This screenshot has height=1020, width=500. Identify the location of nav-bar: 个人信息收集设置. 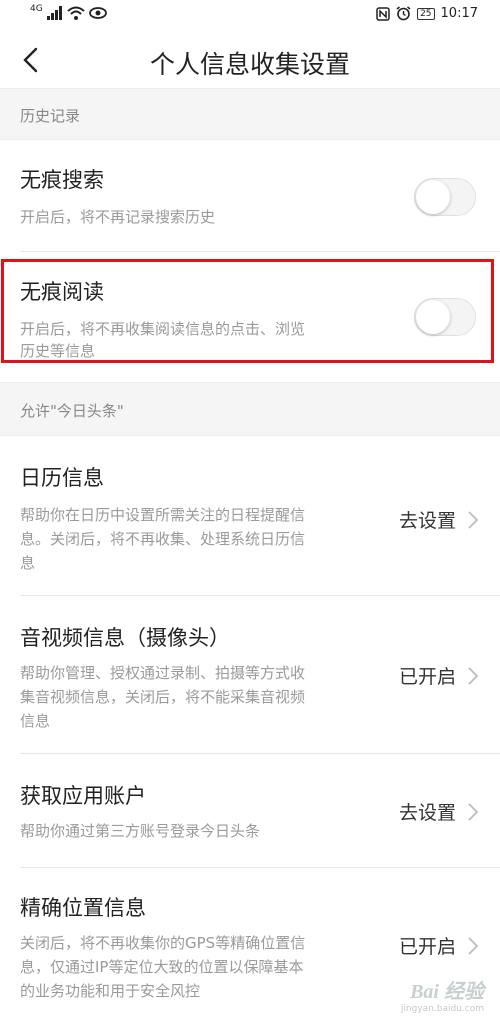
(250, 60).